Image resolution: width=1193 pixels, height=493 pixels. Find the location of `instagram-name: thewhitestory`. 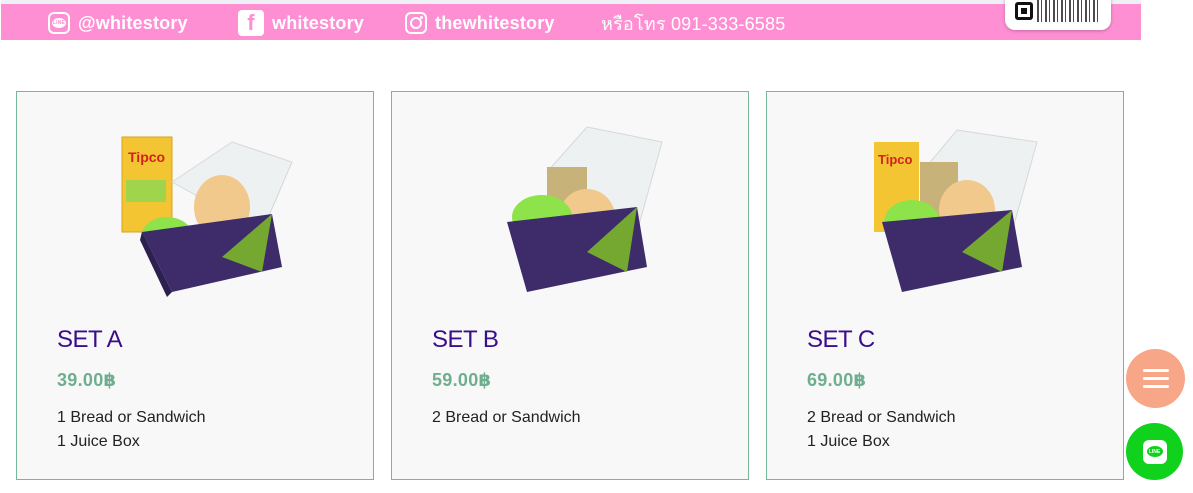

instagram-name: thewhitestory is located at coordinates (495, 22).